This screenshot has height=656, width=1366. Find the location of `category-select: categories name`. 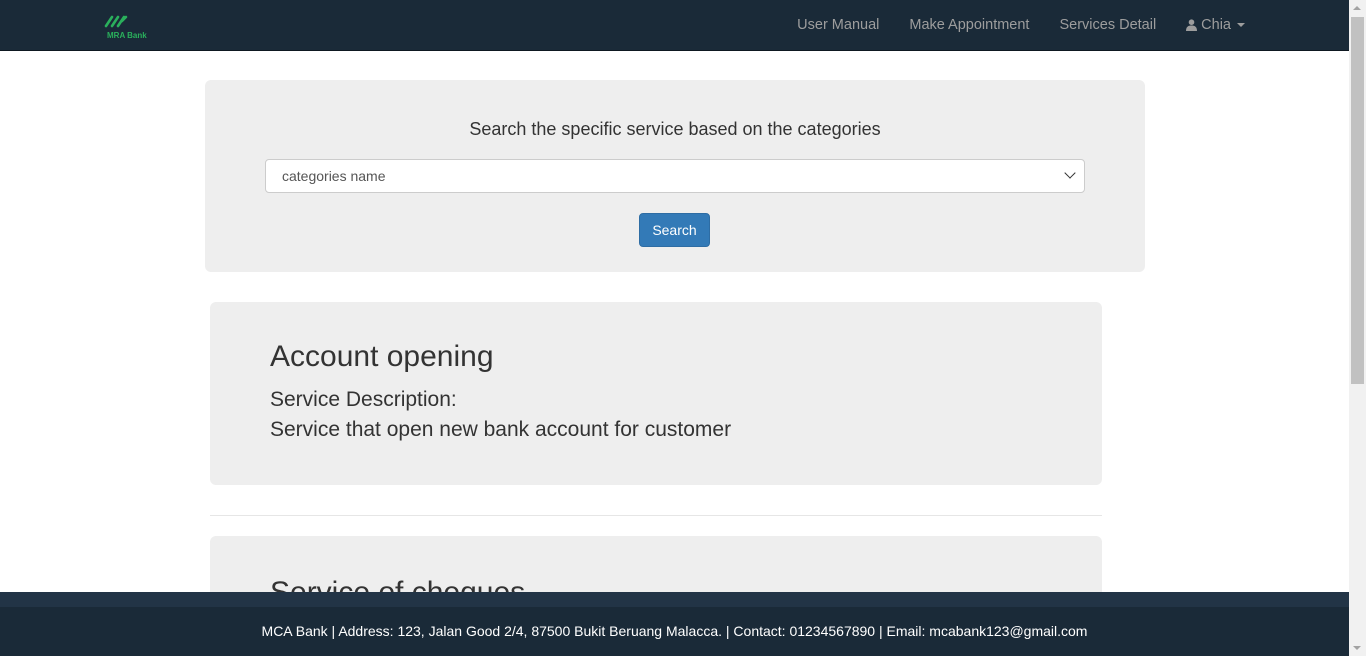

category-select: categories name is located at coordinates (675, 176).